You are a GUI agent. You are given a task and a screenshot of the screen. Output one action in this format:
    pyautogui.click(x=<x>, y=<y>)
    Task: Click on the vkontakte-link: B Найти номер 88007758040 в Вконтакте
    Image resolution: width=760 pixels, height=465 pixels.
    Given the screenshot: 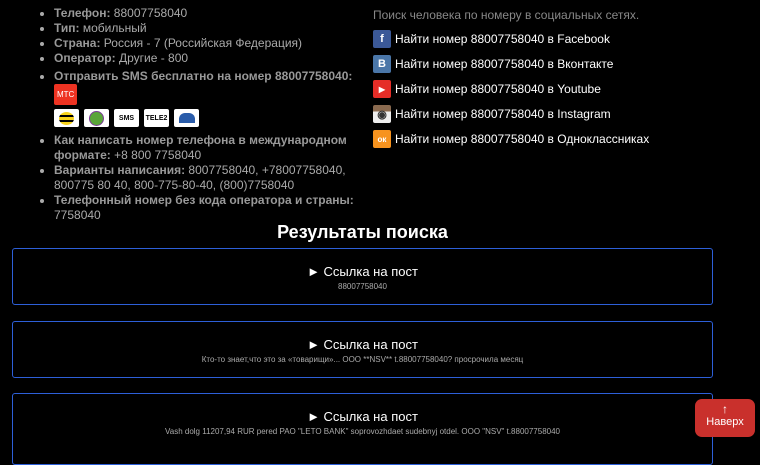 What is the action you would take?
    pyautogui.click(x=511, y=64)
    